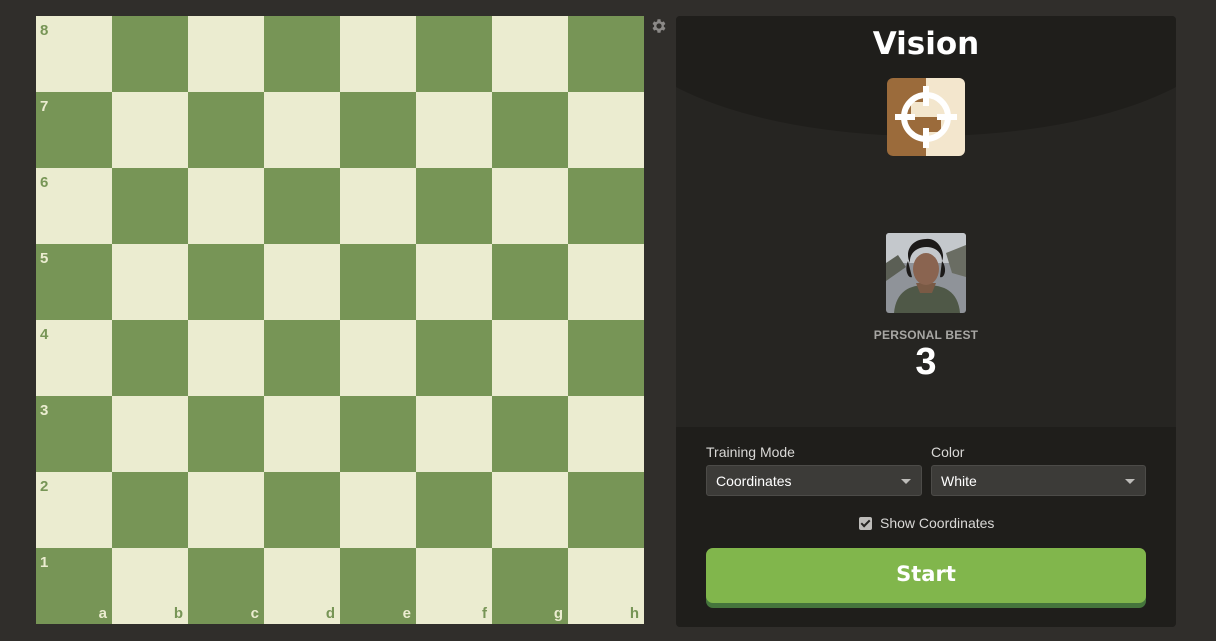 This screenshot has width=1216, height=641. Describe the element at coordinates (226, 358) in the screenshot. I see `square-c4` at that location.